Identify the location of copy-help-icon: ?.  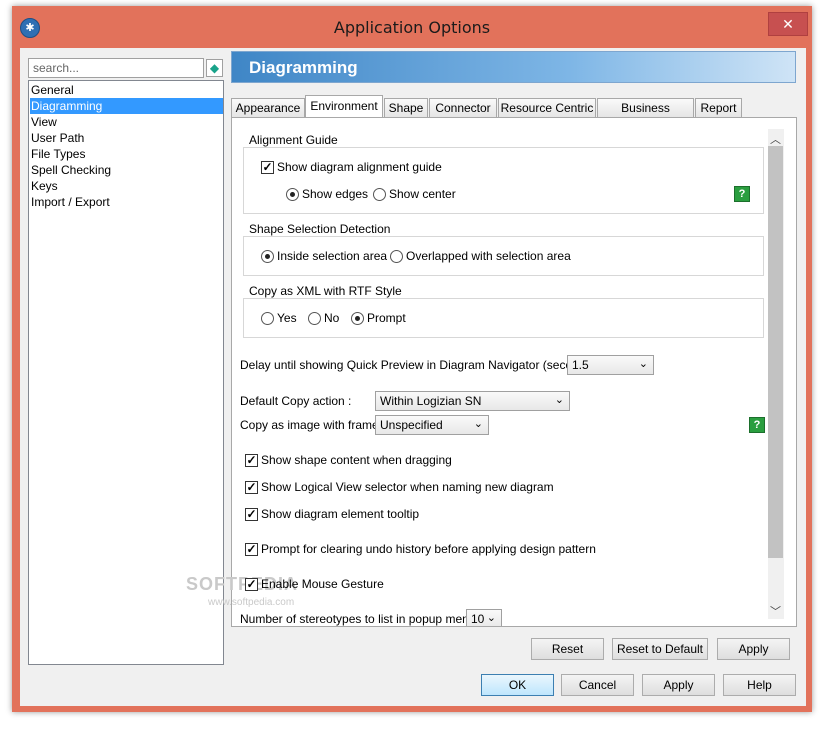
(757, 425).